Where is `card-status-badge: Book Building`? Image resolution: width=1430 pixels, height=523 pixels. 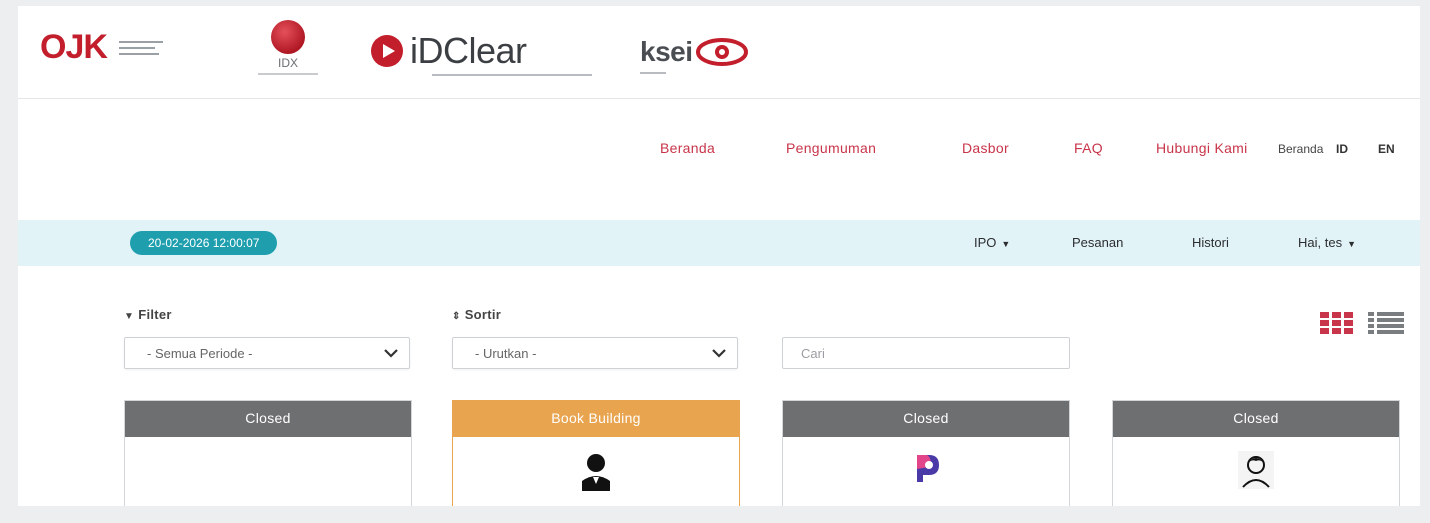 card-status-badge: Book Building is located at coordinates (596, 419).